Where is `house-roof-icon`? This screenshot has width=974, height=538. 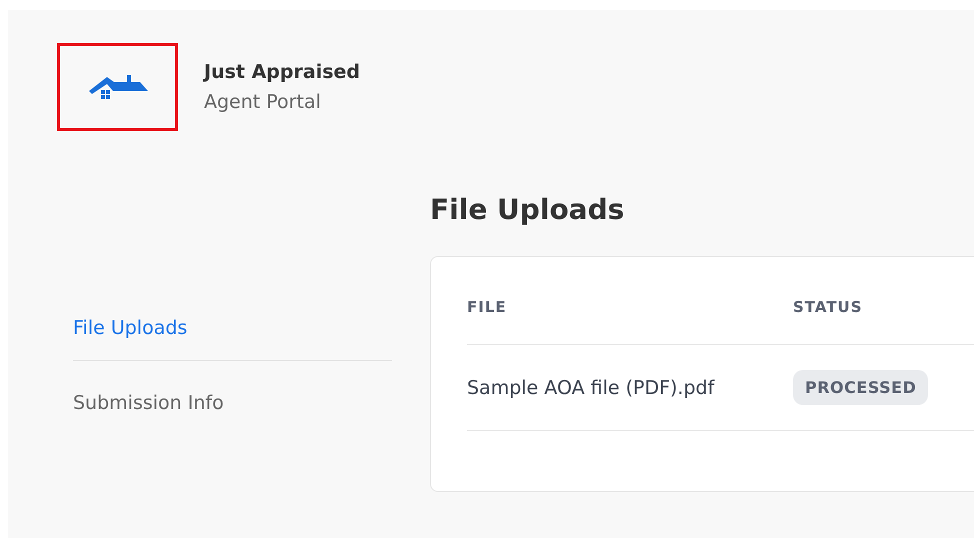
house-roof-icon is located at coordinates (118, 87).